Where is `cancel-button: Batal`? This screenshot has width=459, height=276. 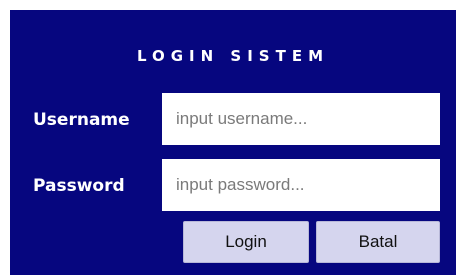 cancel-button: Batal is located at coordinates (378, 242).